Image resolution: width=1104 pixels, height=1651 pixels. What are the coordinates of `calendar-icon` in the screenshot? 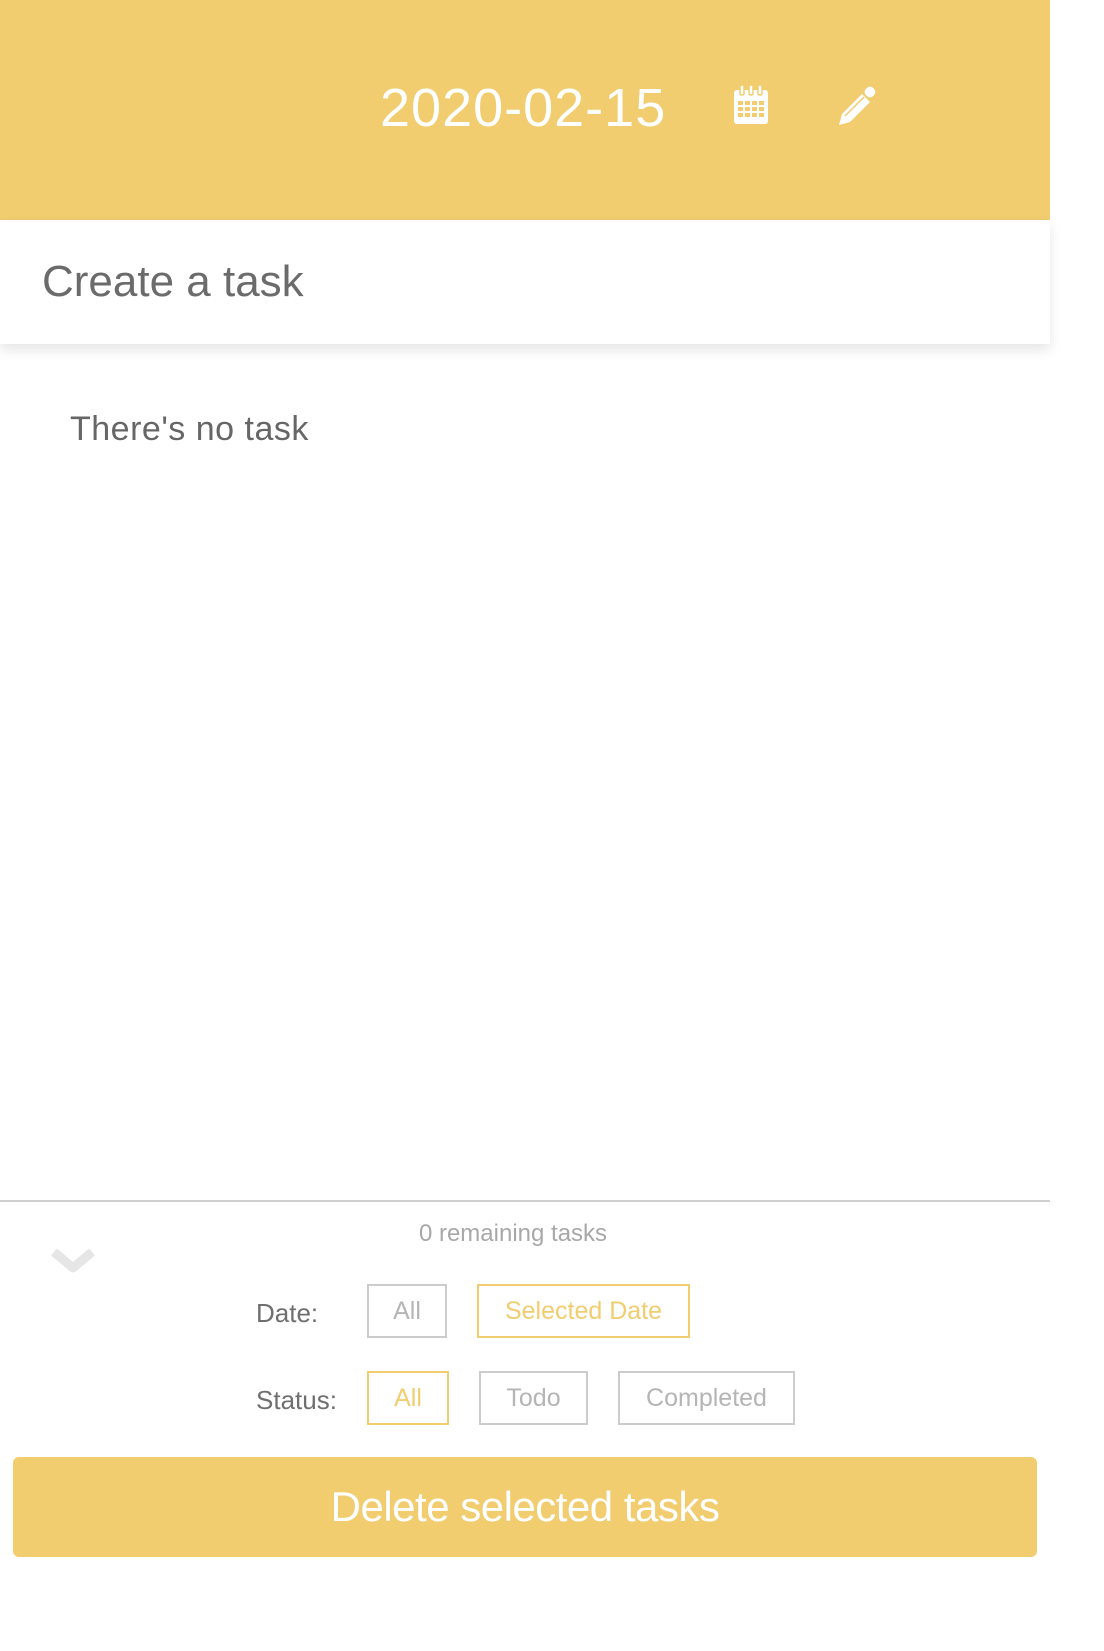 It's located at (751, 106).